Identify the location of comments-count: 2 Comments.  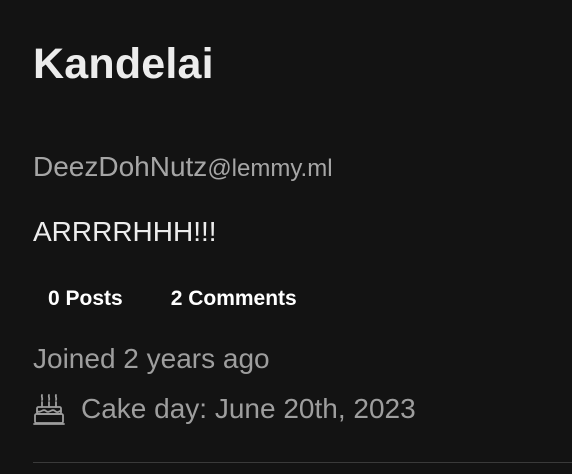
(233, 298).